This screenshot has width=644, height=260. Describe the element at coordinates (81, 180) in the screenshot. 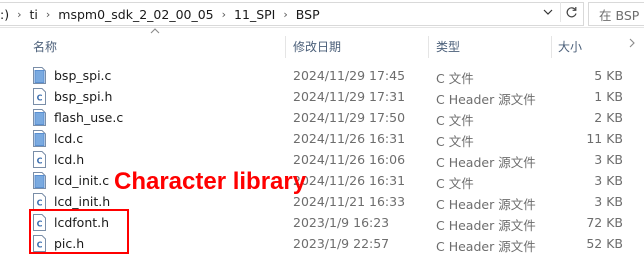

I see `file-name: lcd_init.c` at that location.